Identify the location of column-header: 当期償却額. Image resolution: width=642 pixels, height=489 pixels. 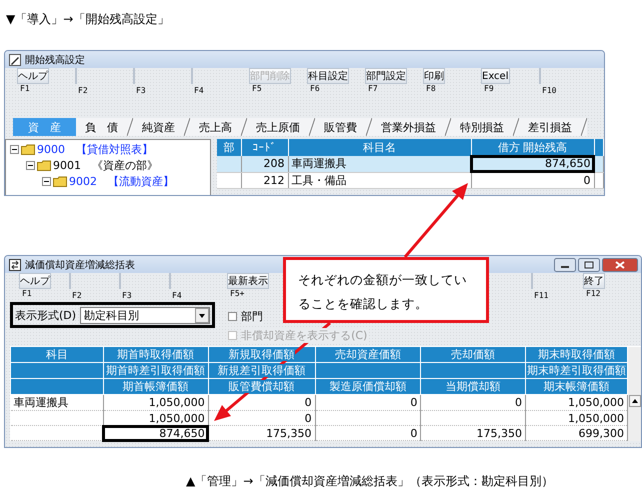
(473, 386).